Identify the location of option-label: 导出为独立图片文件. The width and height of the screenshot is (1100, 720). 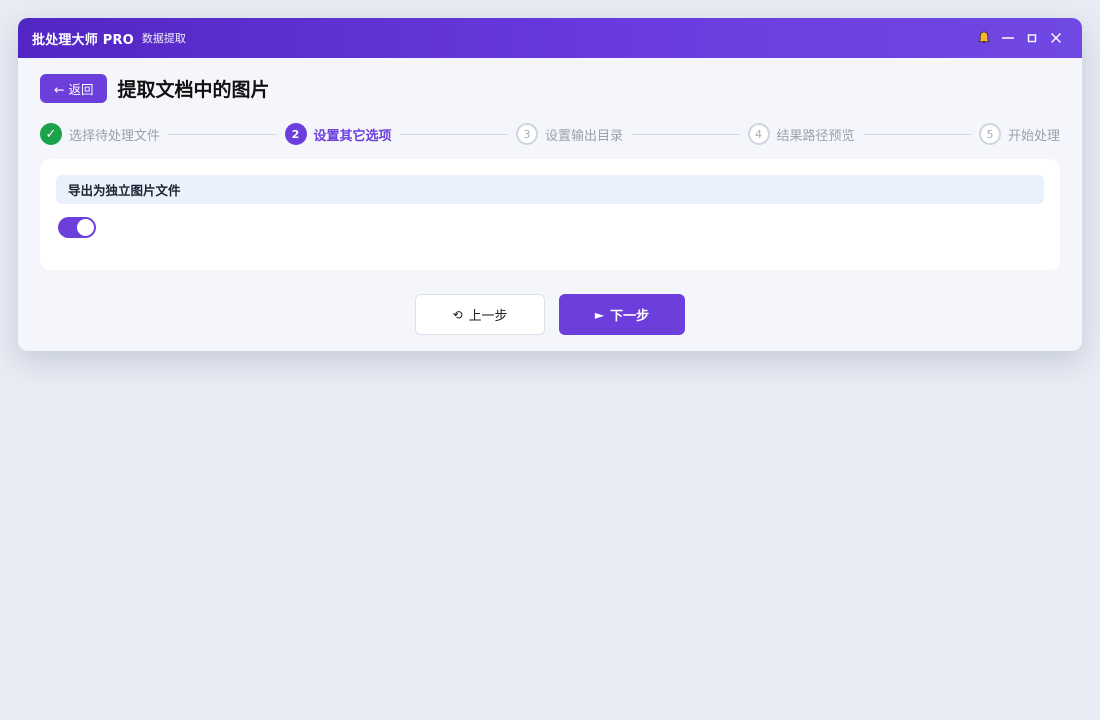
(550, 189).